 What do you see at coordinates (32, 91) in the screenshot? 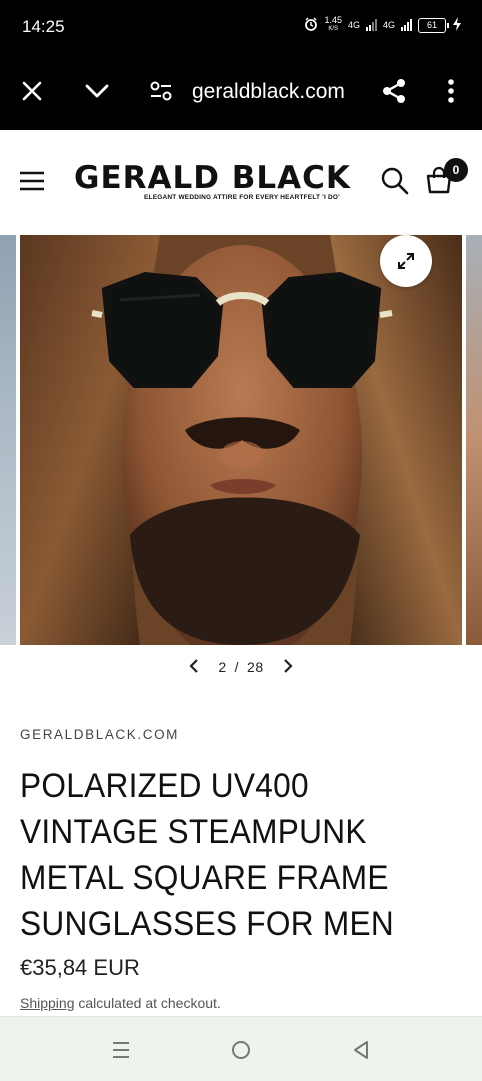
I see `close-icon` at bounding box center [32, 91].